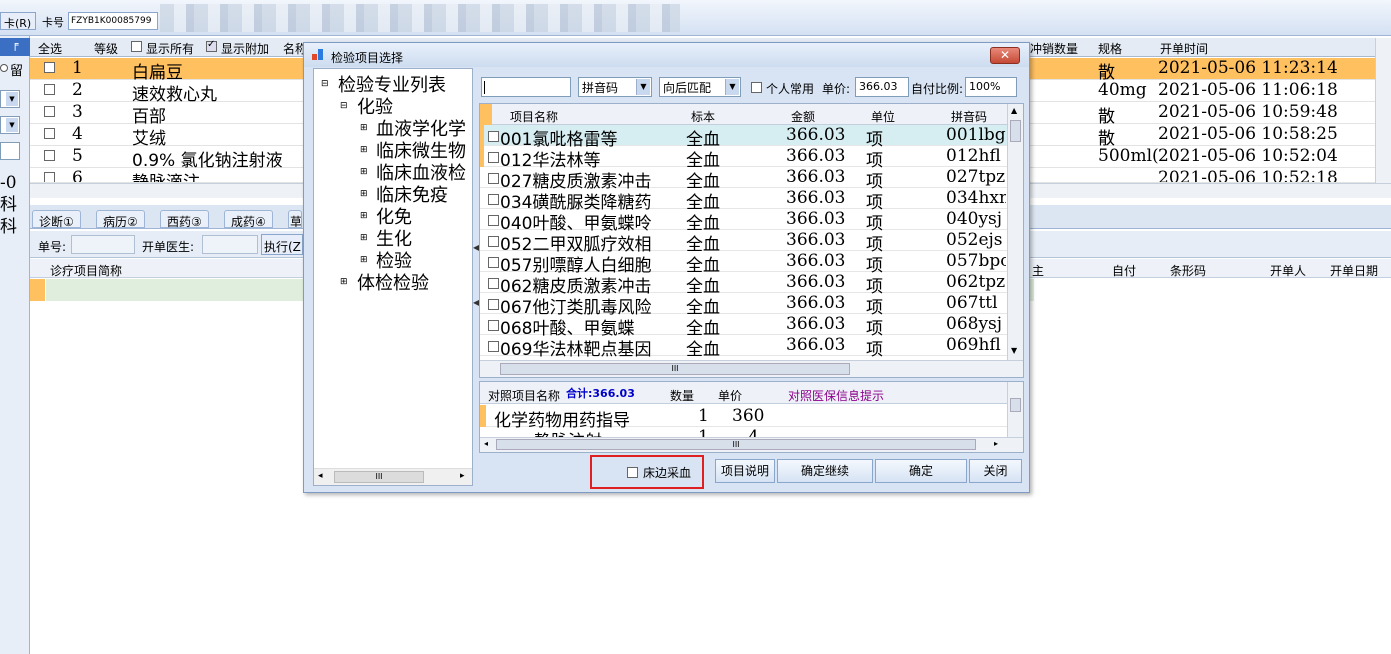  What do you see at coordinates (743, 284) in the screenshot?
I see `item-row: 062糖皮质激素冲击 全血 366.03 项 062tpz` at bounding box center [743, 284].